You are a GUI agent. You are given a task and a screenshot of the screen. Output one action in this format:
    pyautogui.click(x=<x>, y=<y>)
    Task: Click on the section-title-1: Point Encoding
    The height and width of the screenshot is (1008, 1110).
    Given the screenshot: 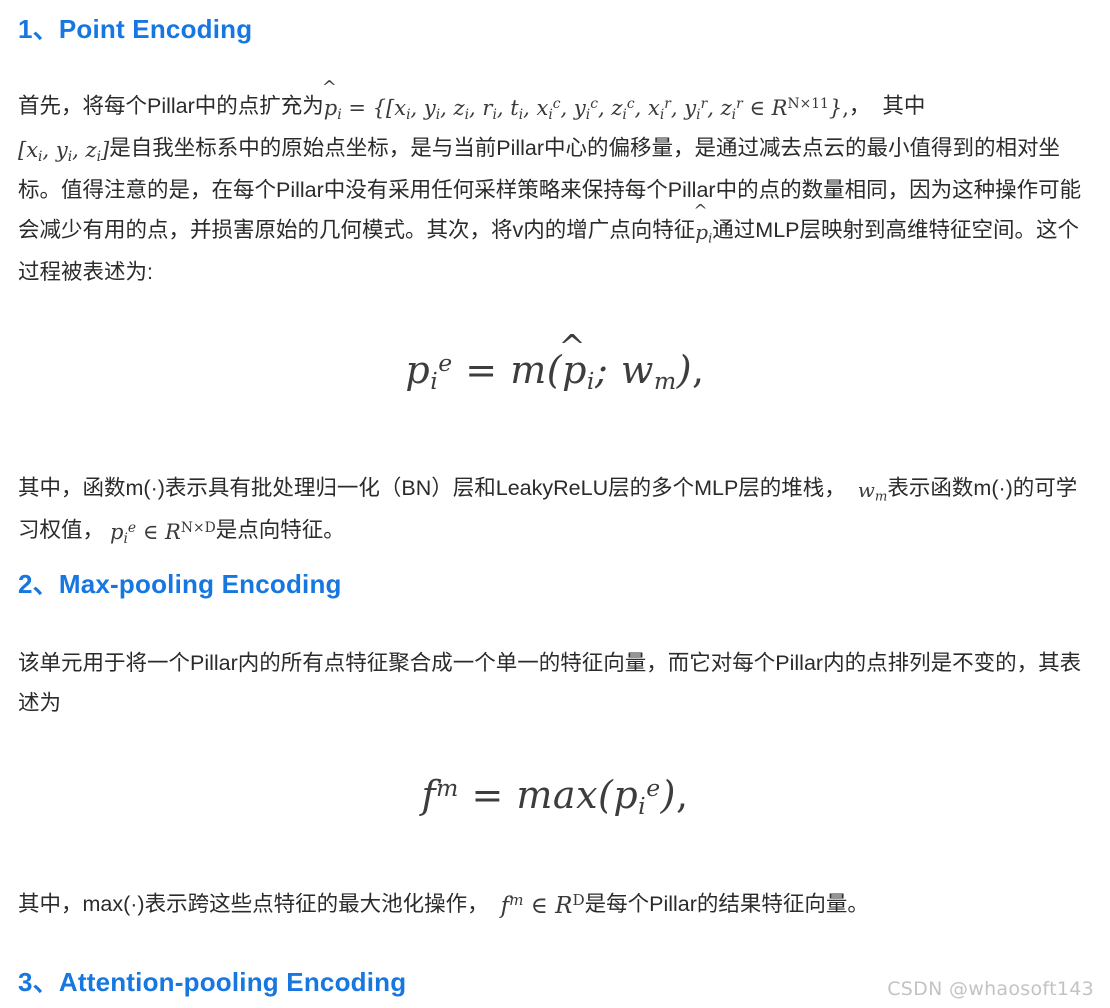 What is the action you would take?
    pyautogui.click(x=155, y=29)
    